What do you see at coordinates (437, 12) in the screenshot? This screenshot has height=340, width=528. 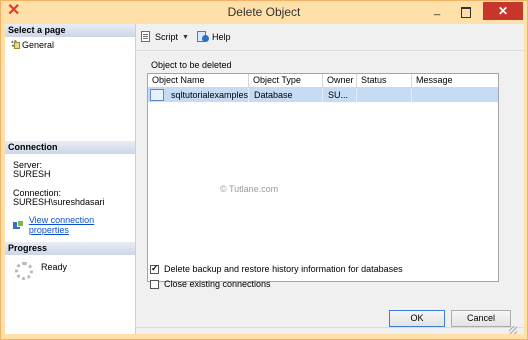 I see `minimize-button: _` at bounding box center [437, 12].